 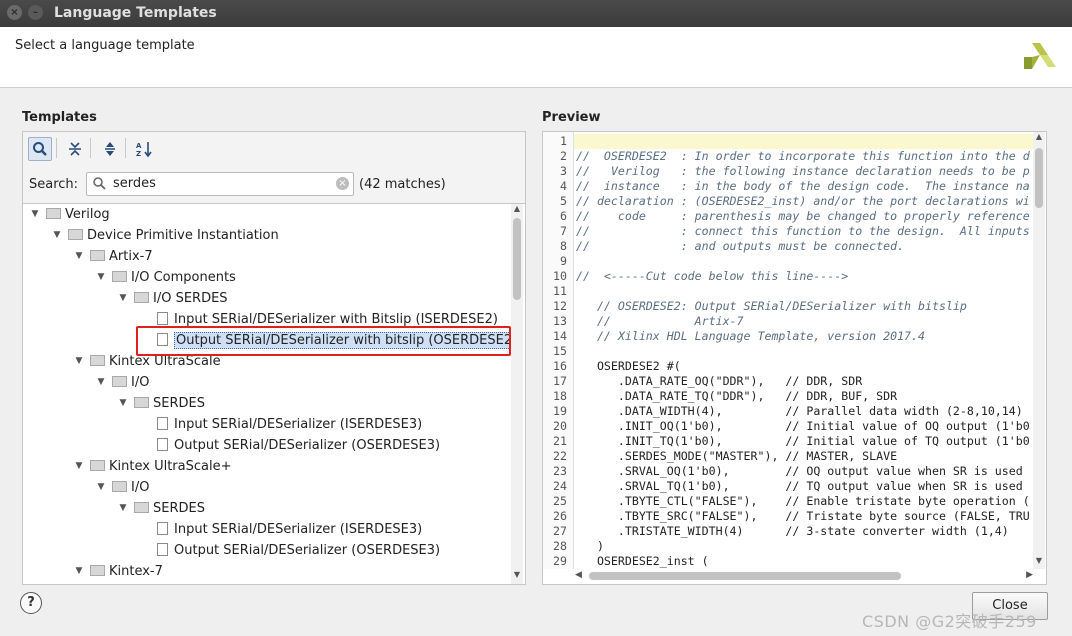 I want to click on line-number: 21, so click(x=560, y=441).